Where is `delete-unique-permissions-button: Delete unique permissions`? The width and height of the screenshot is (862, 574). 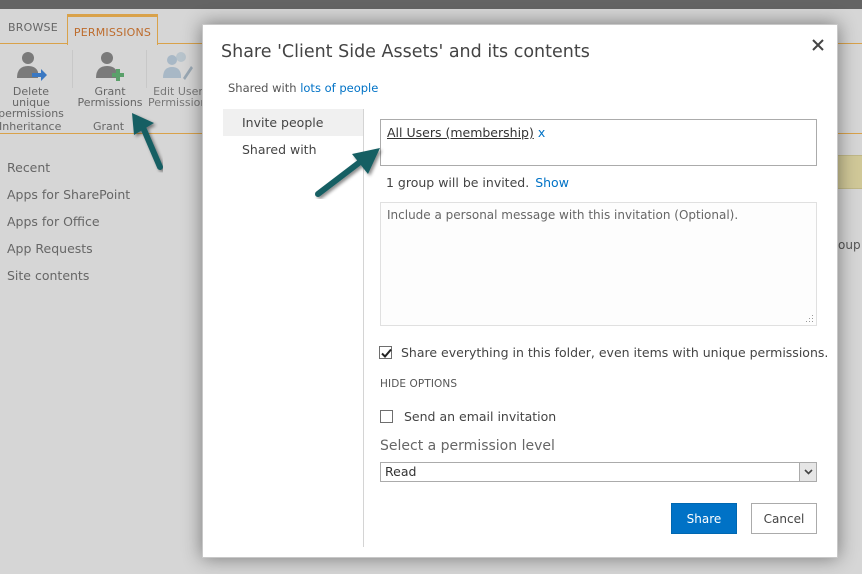
delete-unique-permissions-button: Delete unique permissions is located at coordinates (34, 84).